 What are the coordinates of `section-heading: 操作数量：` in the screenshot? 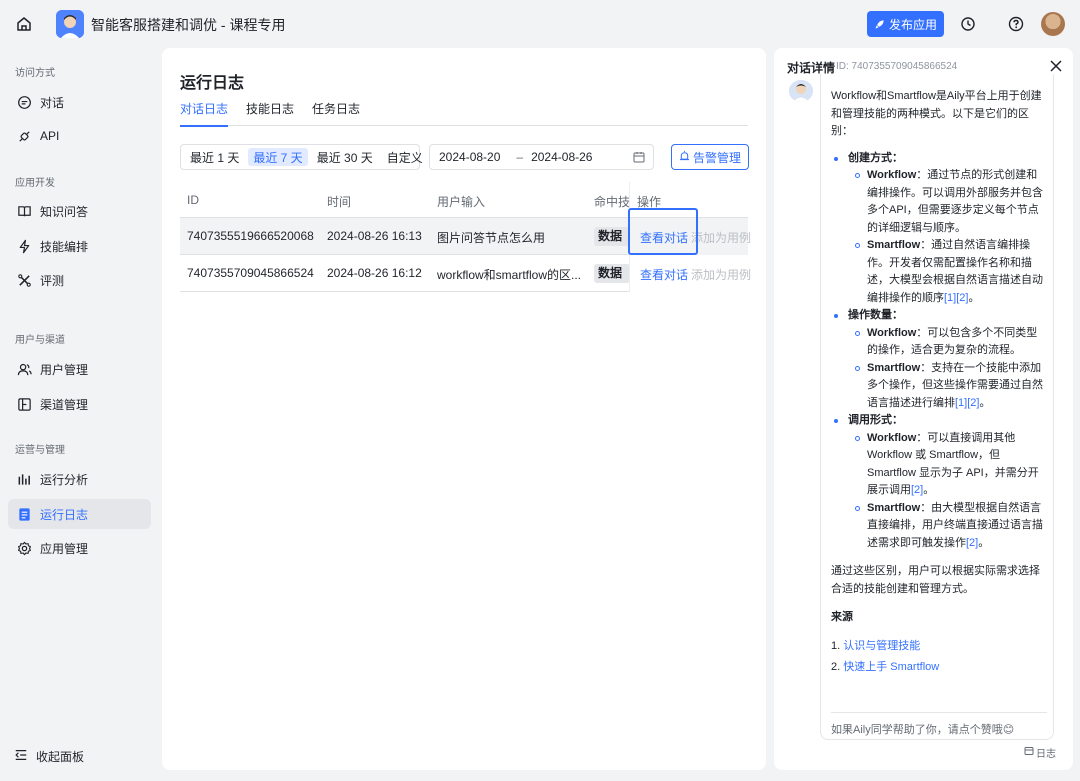 It's located at (939, 316).